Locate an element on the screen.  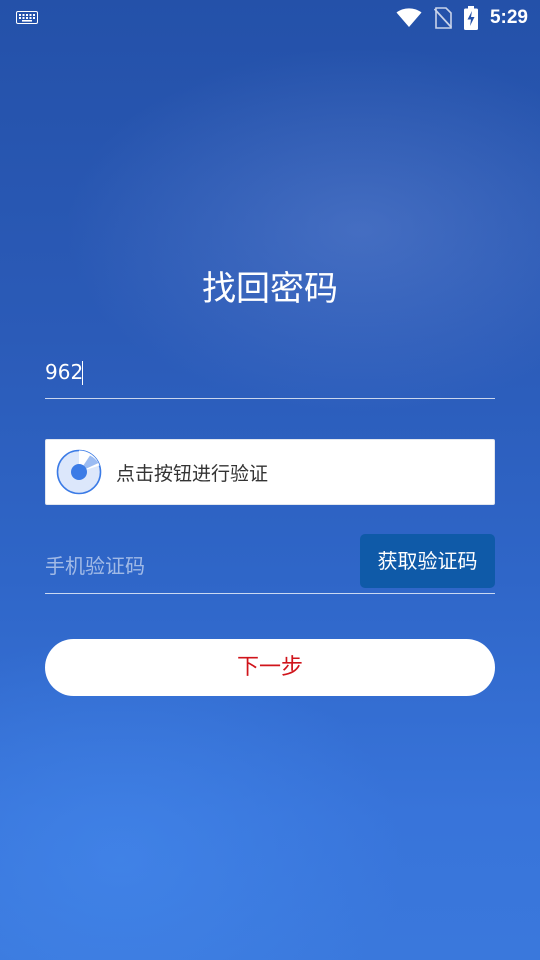
verify-icon is located at coordinates (79, 472).